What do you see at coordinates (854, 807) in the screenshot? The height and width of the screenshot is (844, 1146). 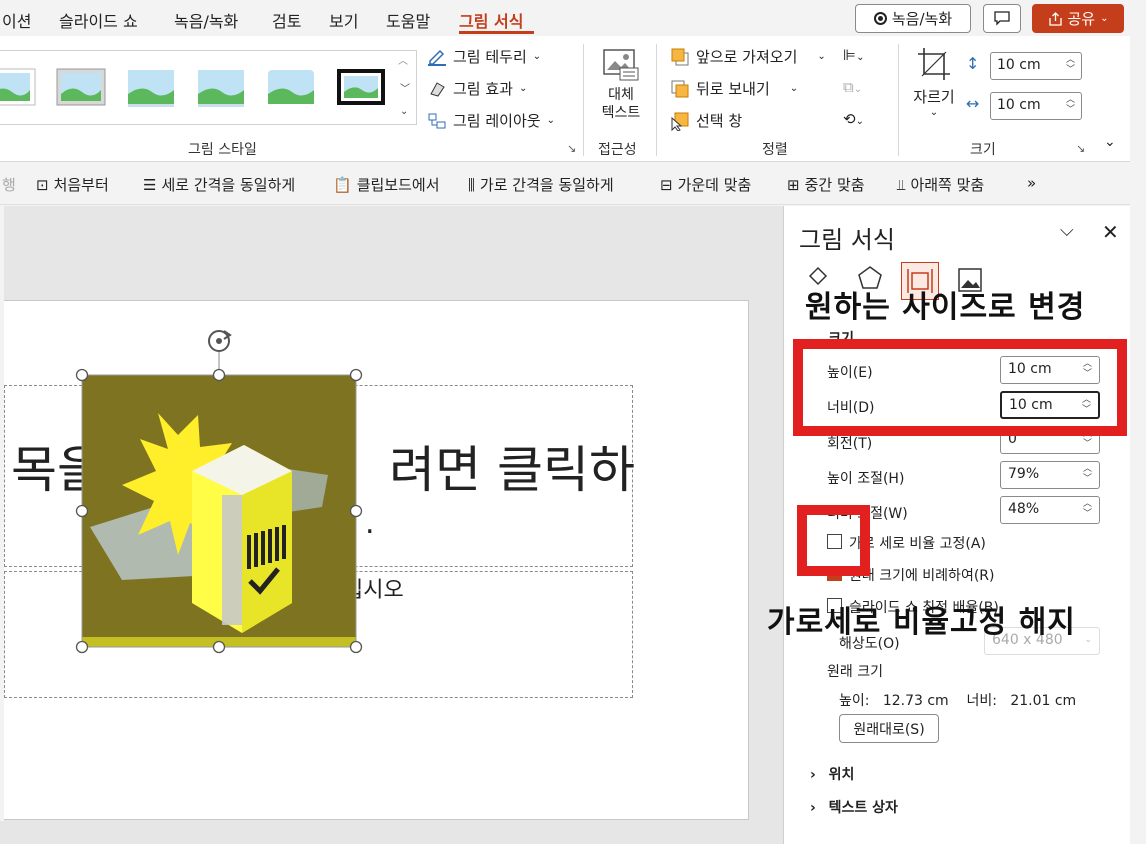 I see `textbox-section-header: › 텍스트 상자` at bounding box center [854, 807].